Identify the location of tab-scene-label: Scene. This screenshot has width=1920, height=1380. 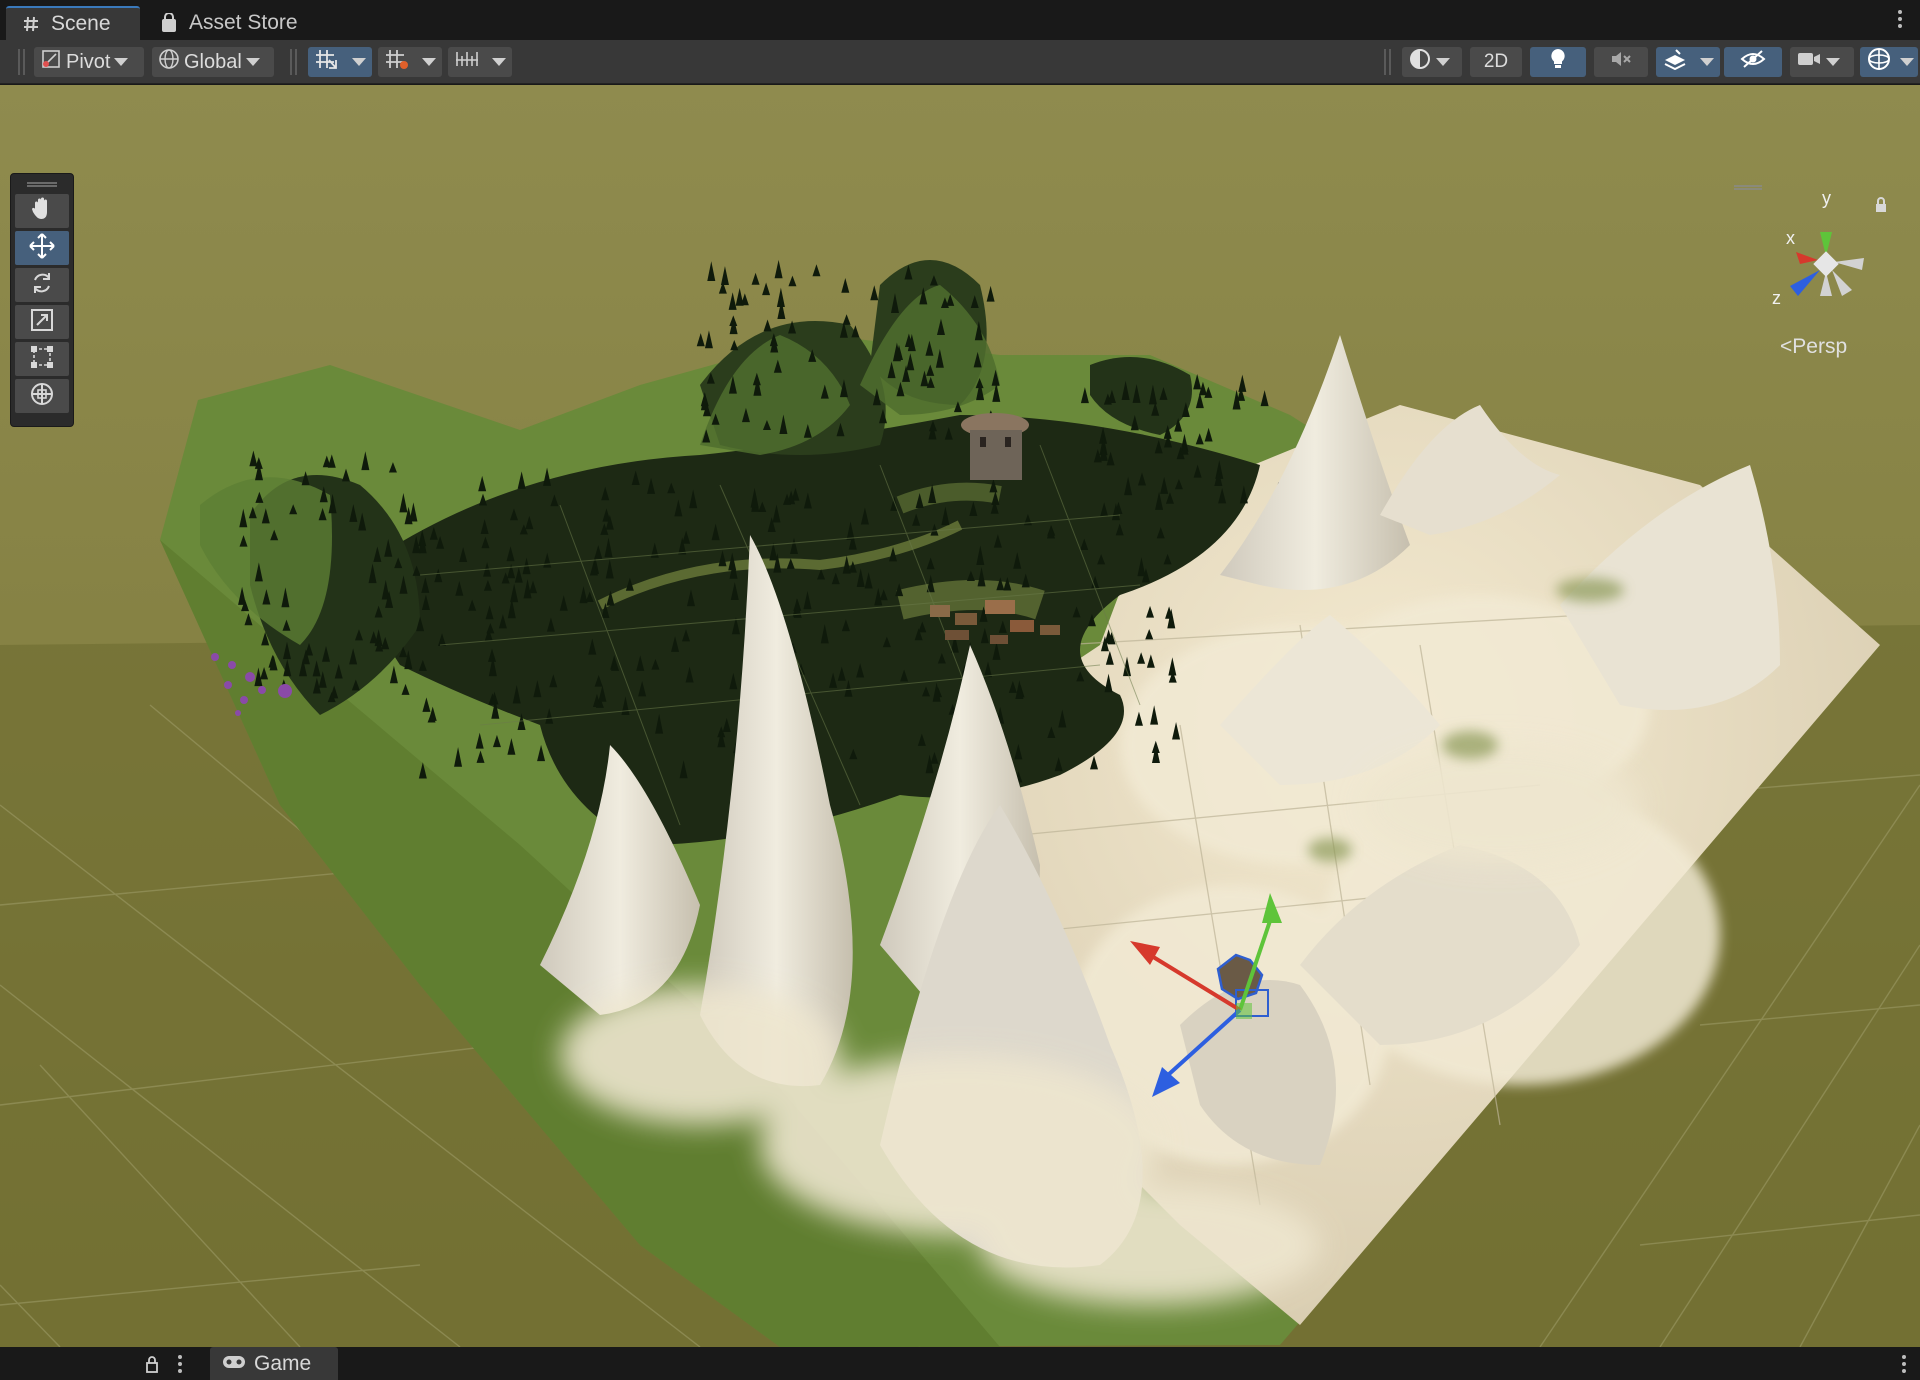
(81, 23).